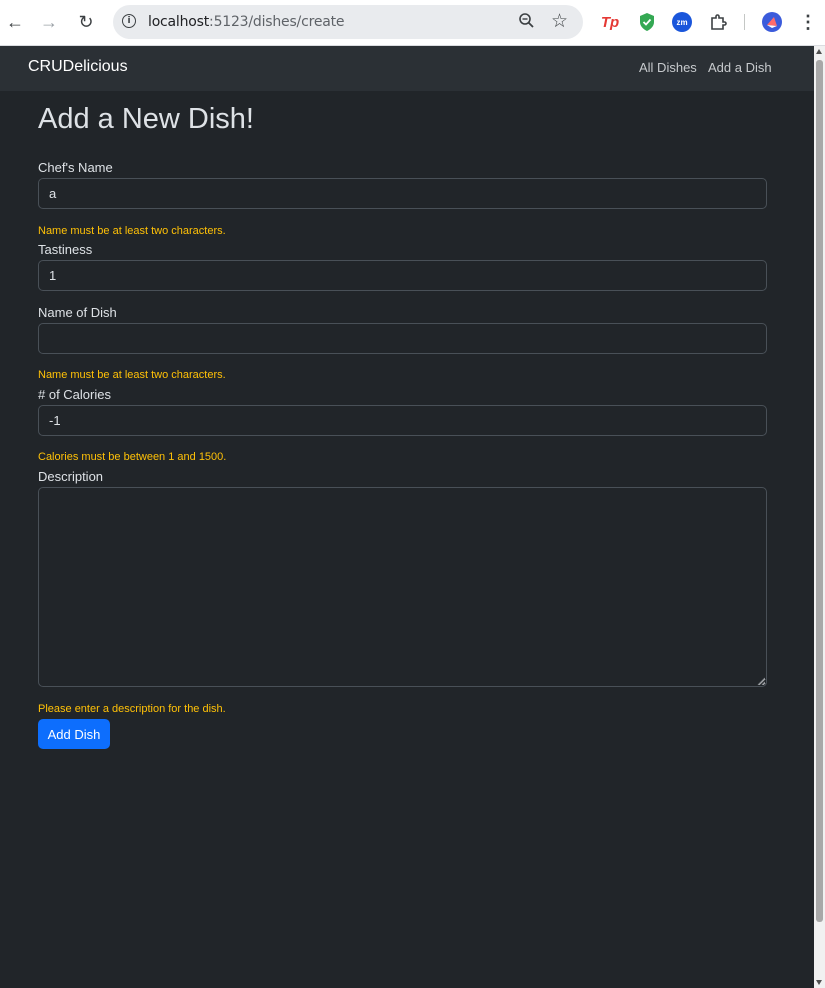 The width and height of the screenshot is (825, 988). Describe the element at coordinates (402, 193) in the screenshot. I see `chef-name-input` at that location.